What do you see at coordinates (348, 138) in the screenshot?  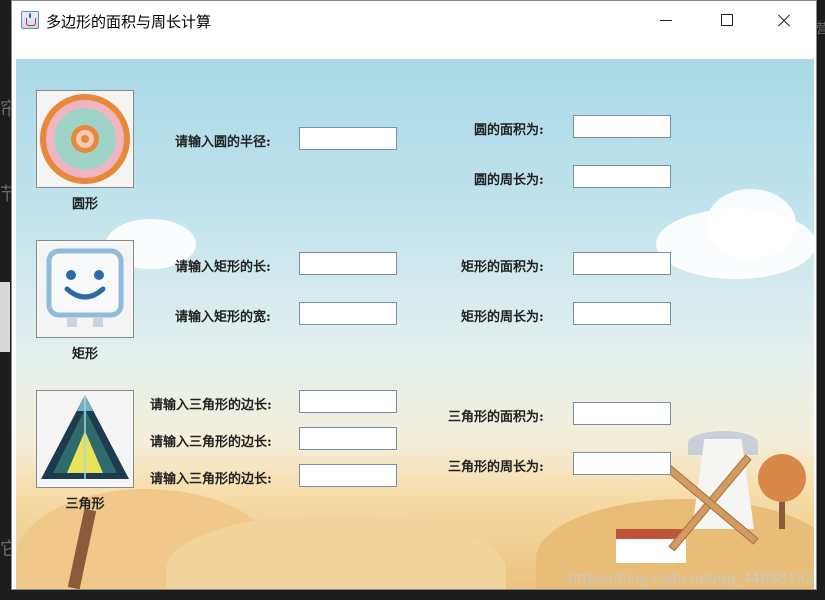 I see `circle-radius-input` at bounding box center [348, 138].